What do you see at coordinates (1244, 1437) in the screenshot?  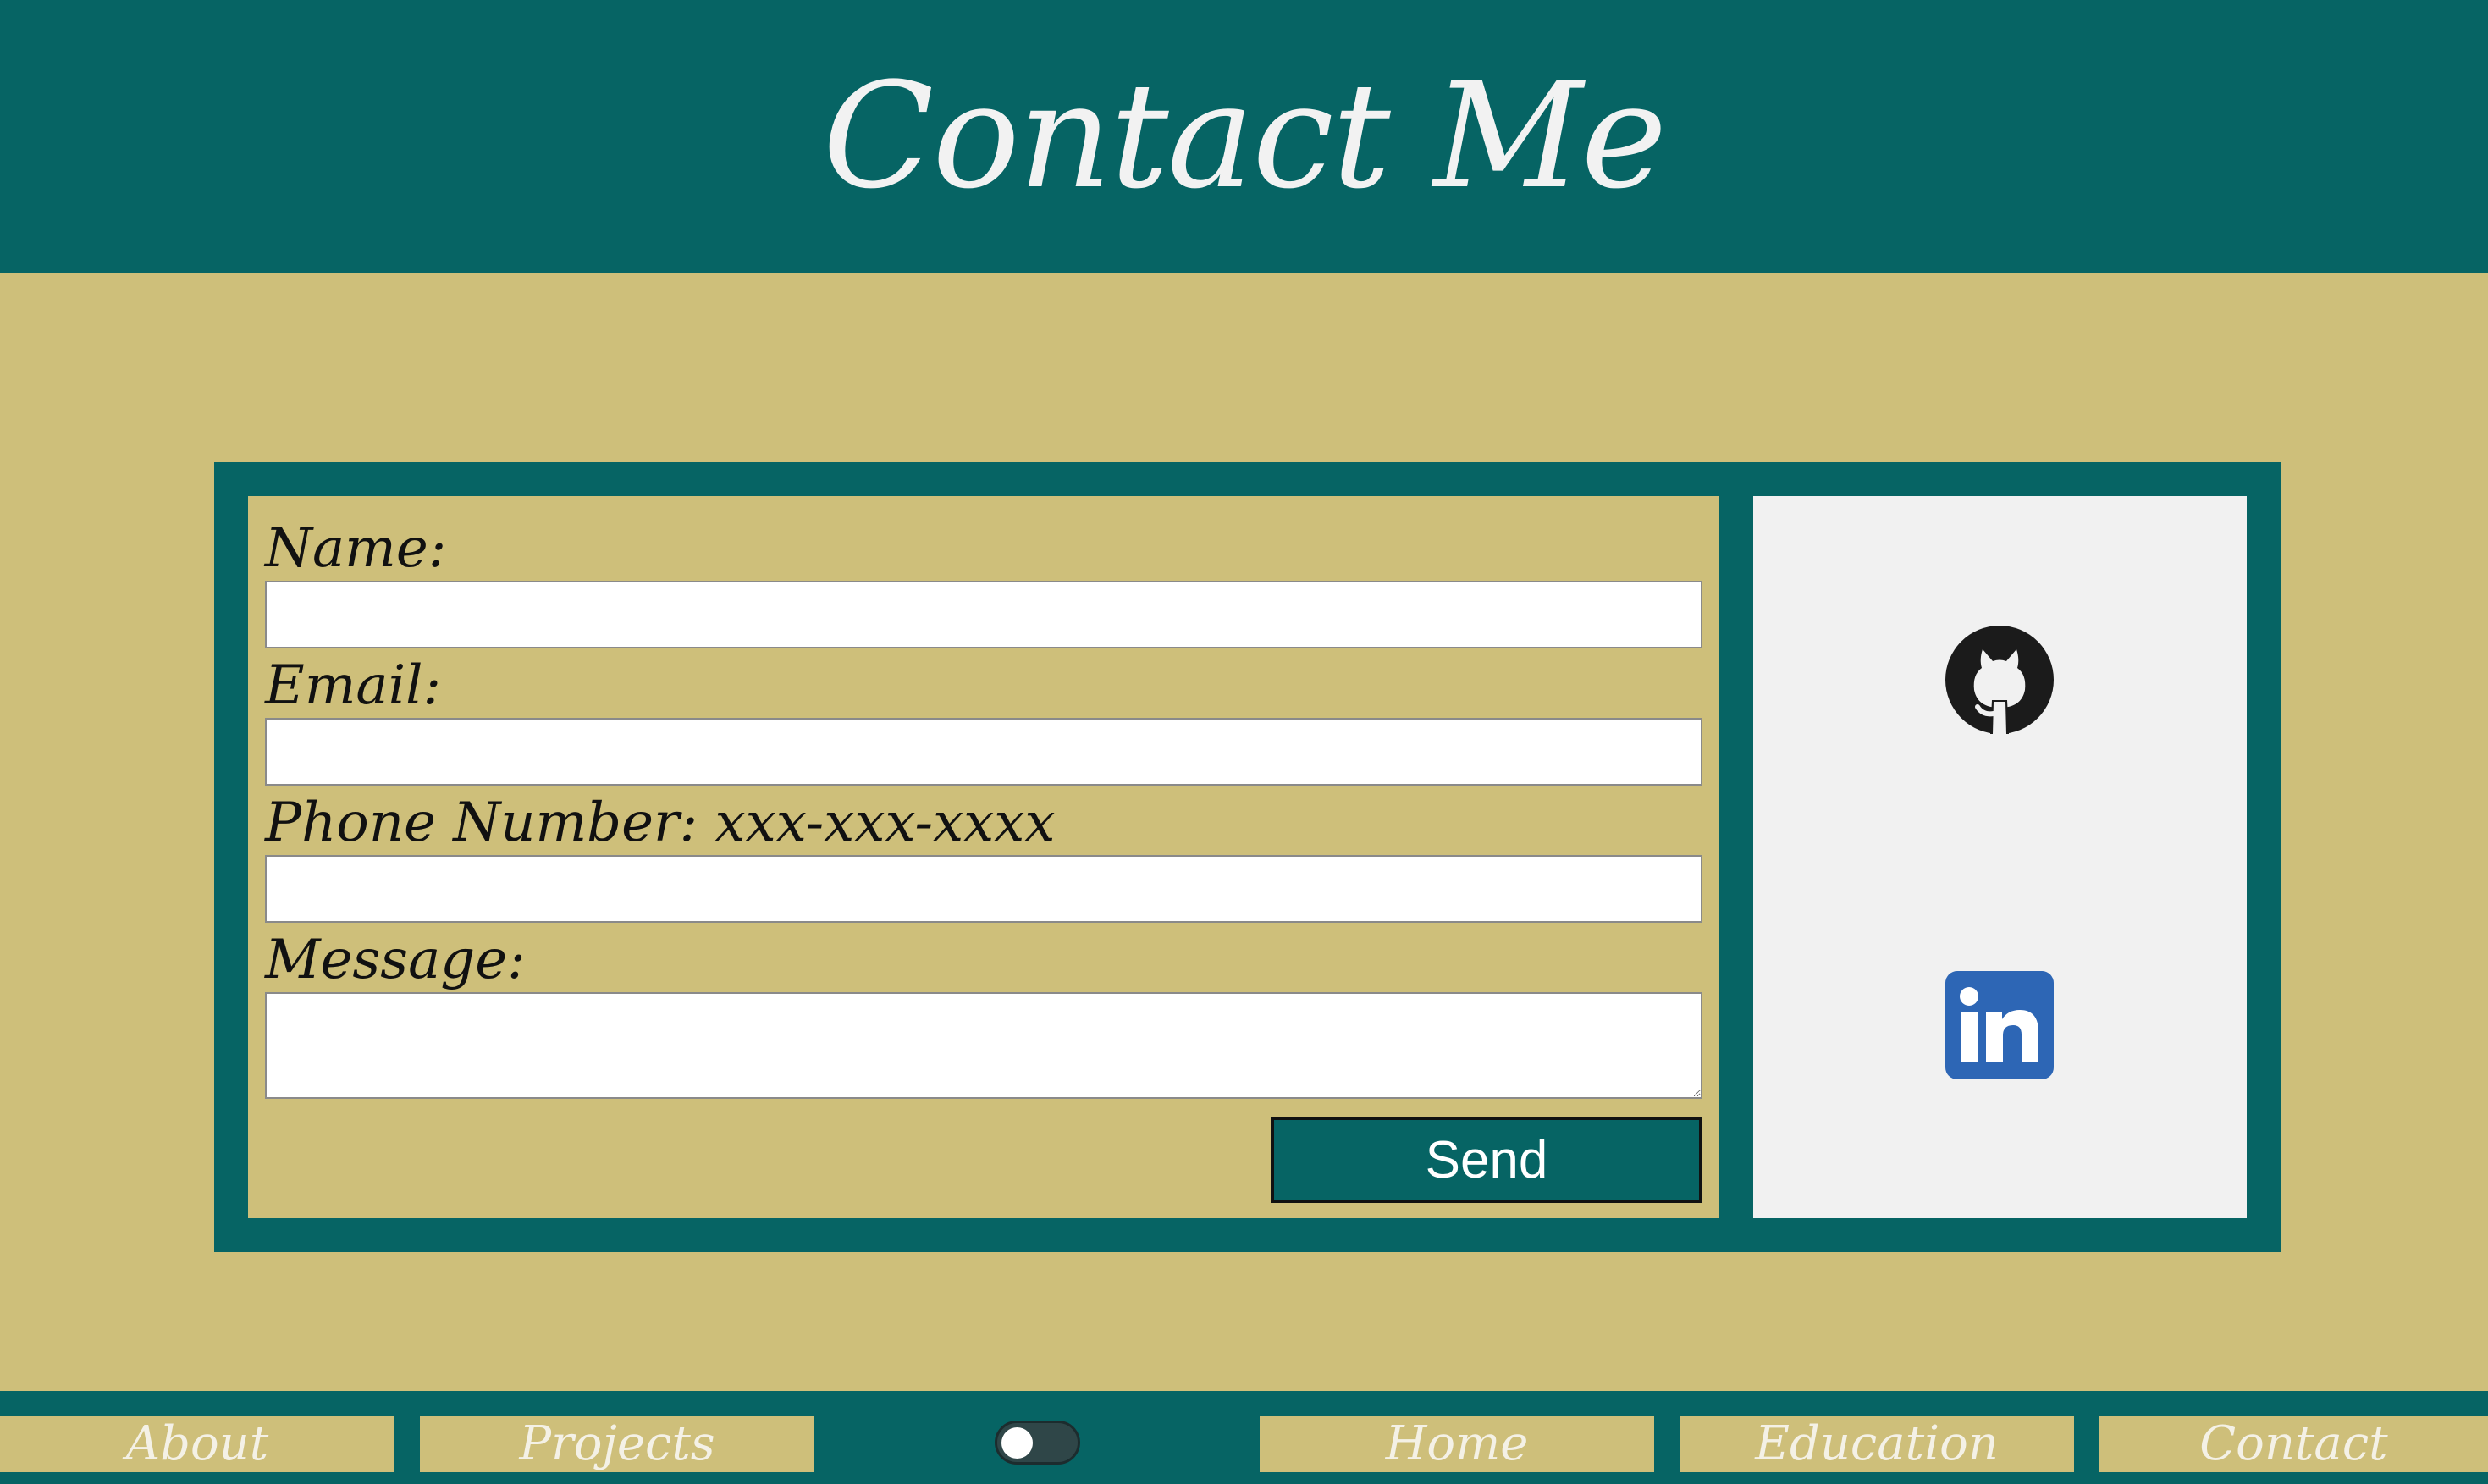 I see `bottom-nav: About Projects Home Education Contact` at bounding box center [1244, 1437].